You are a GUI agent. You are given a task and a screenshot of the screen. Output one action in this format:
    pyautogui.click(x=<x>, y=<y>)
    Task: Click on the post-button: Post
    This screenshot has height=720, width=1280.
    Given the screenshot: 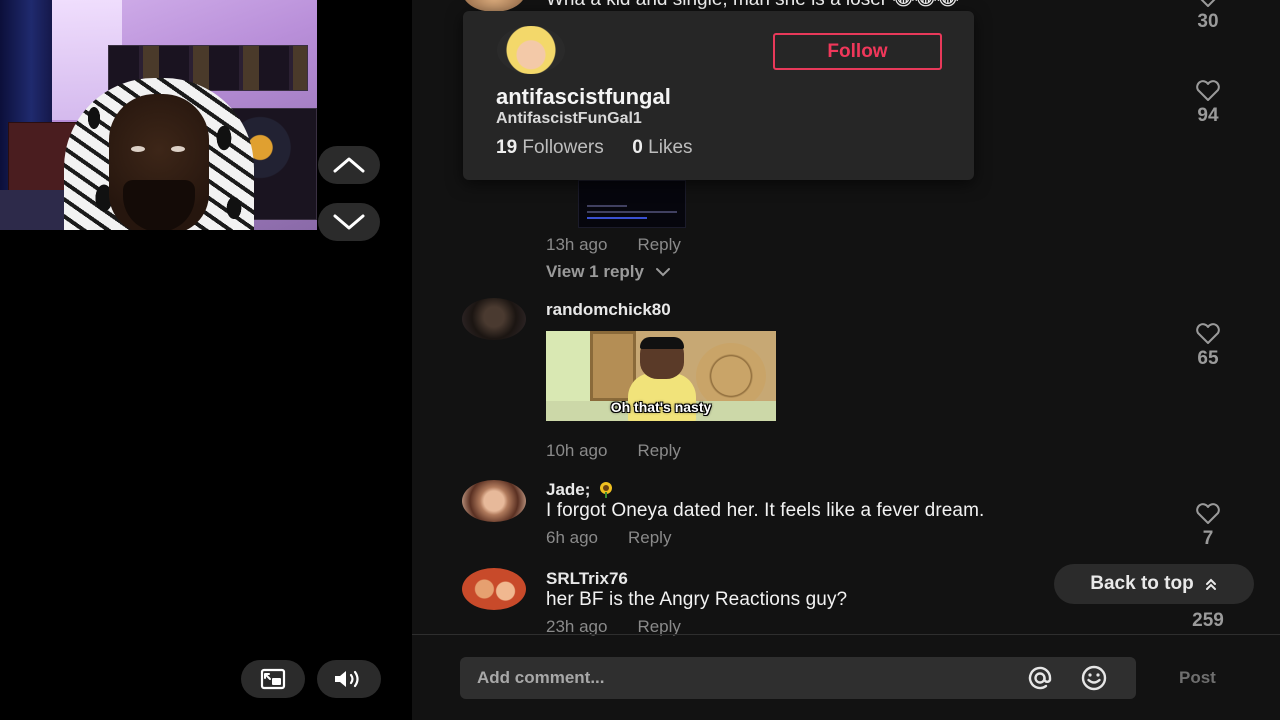 What is the action you would take?
    pyautogui.click(x=1197, y=678)
    